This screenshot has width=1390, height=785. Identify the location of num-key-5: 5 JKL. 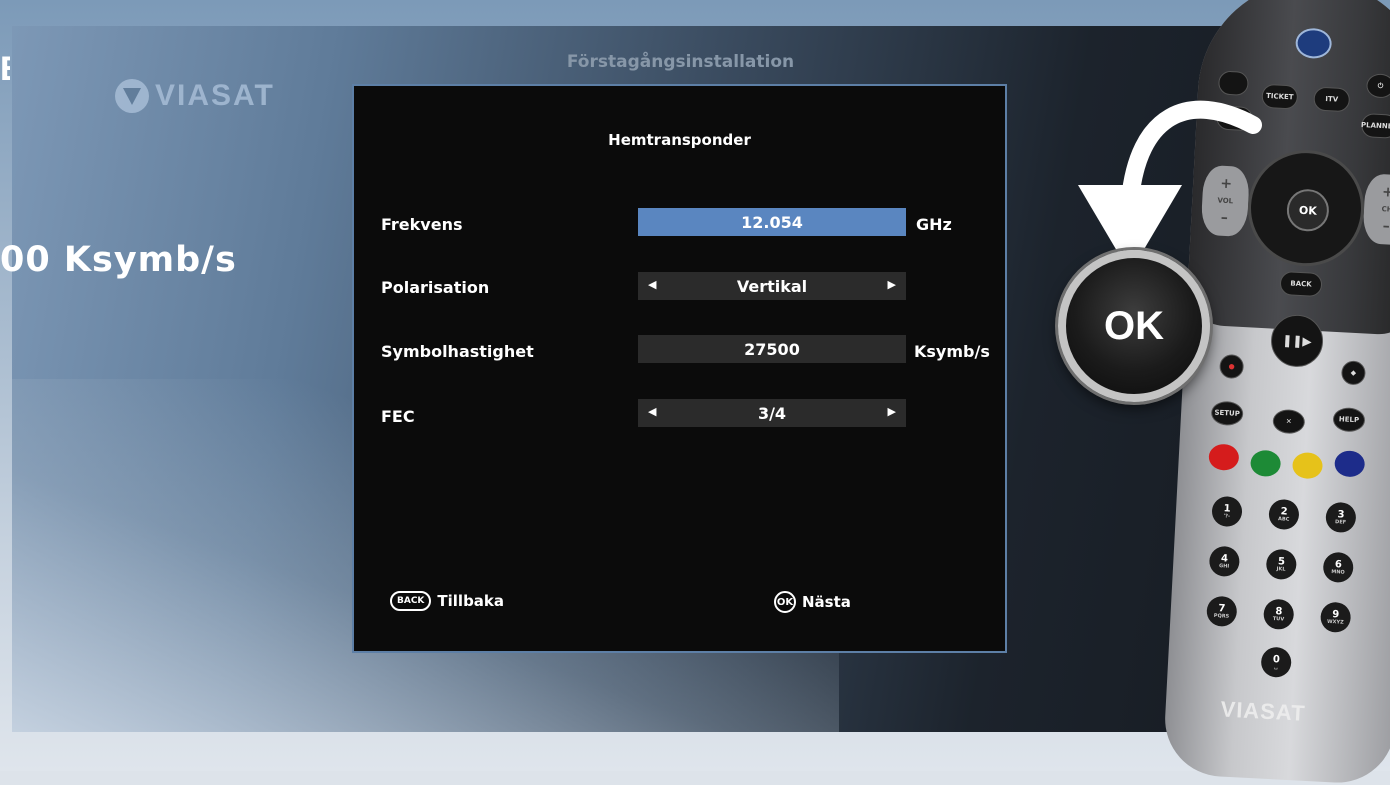
(1281, 564).